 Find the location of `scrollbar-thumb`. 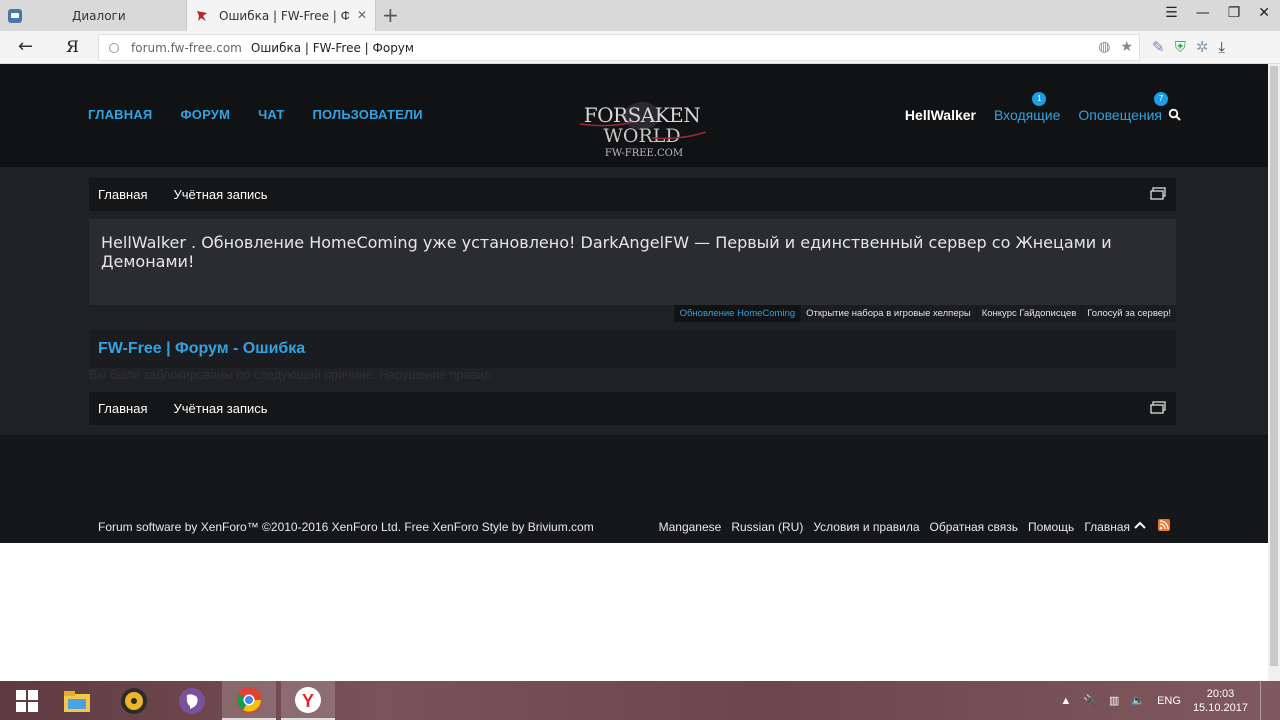

scrollbar-thumb is located at coordinates (1274, 366).